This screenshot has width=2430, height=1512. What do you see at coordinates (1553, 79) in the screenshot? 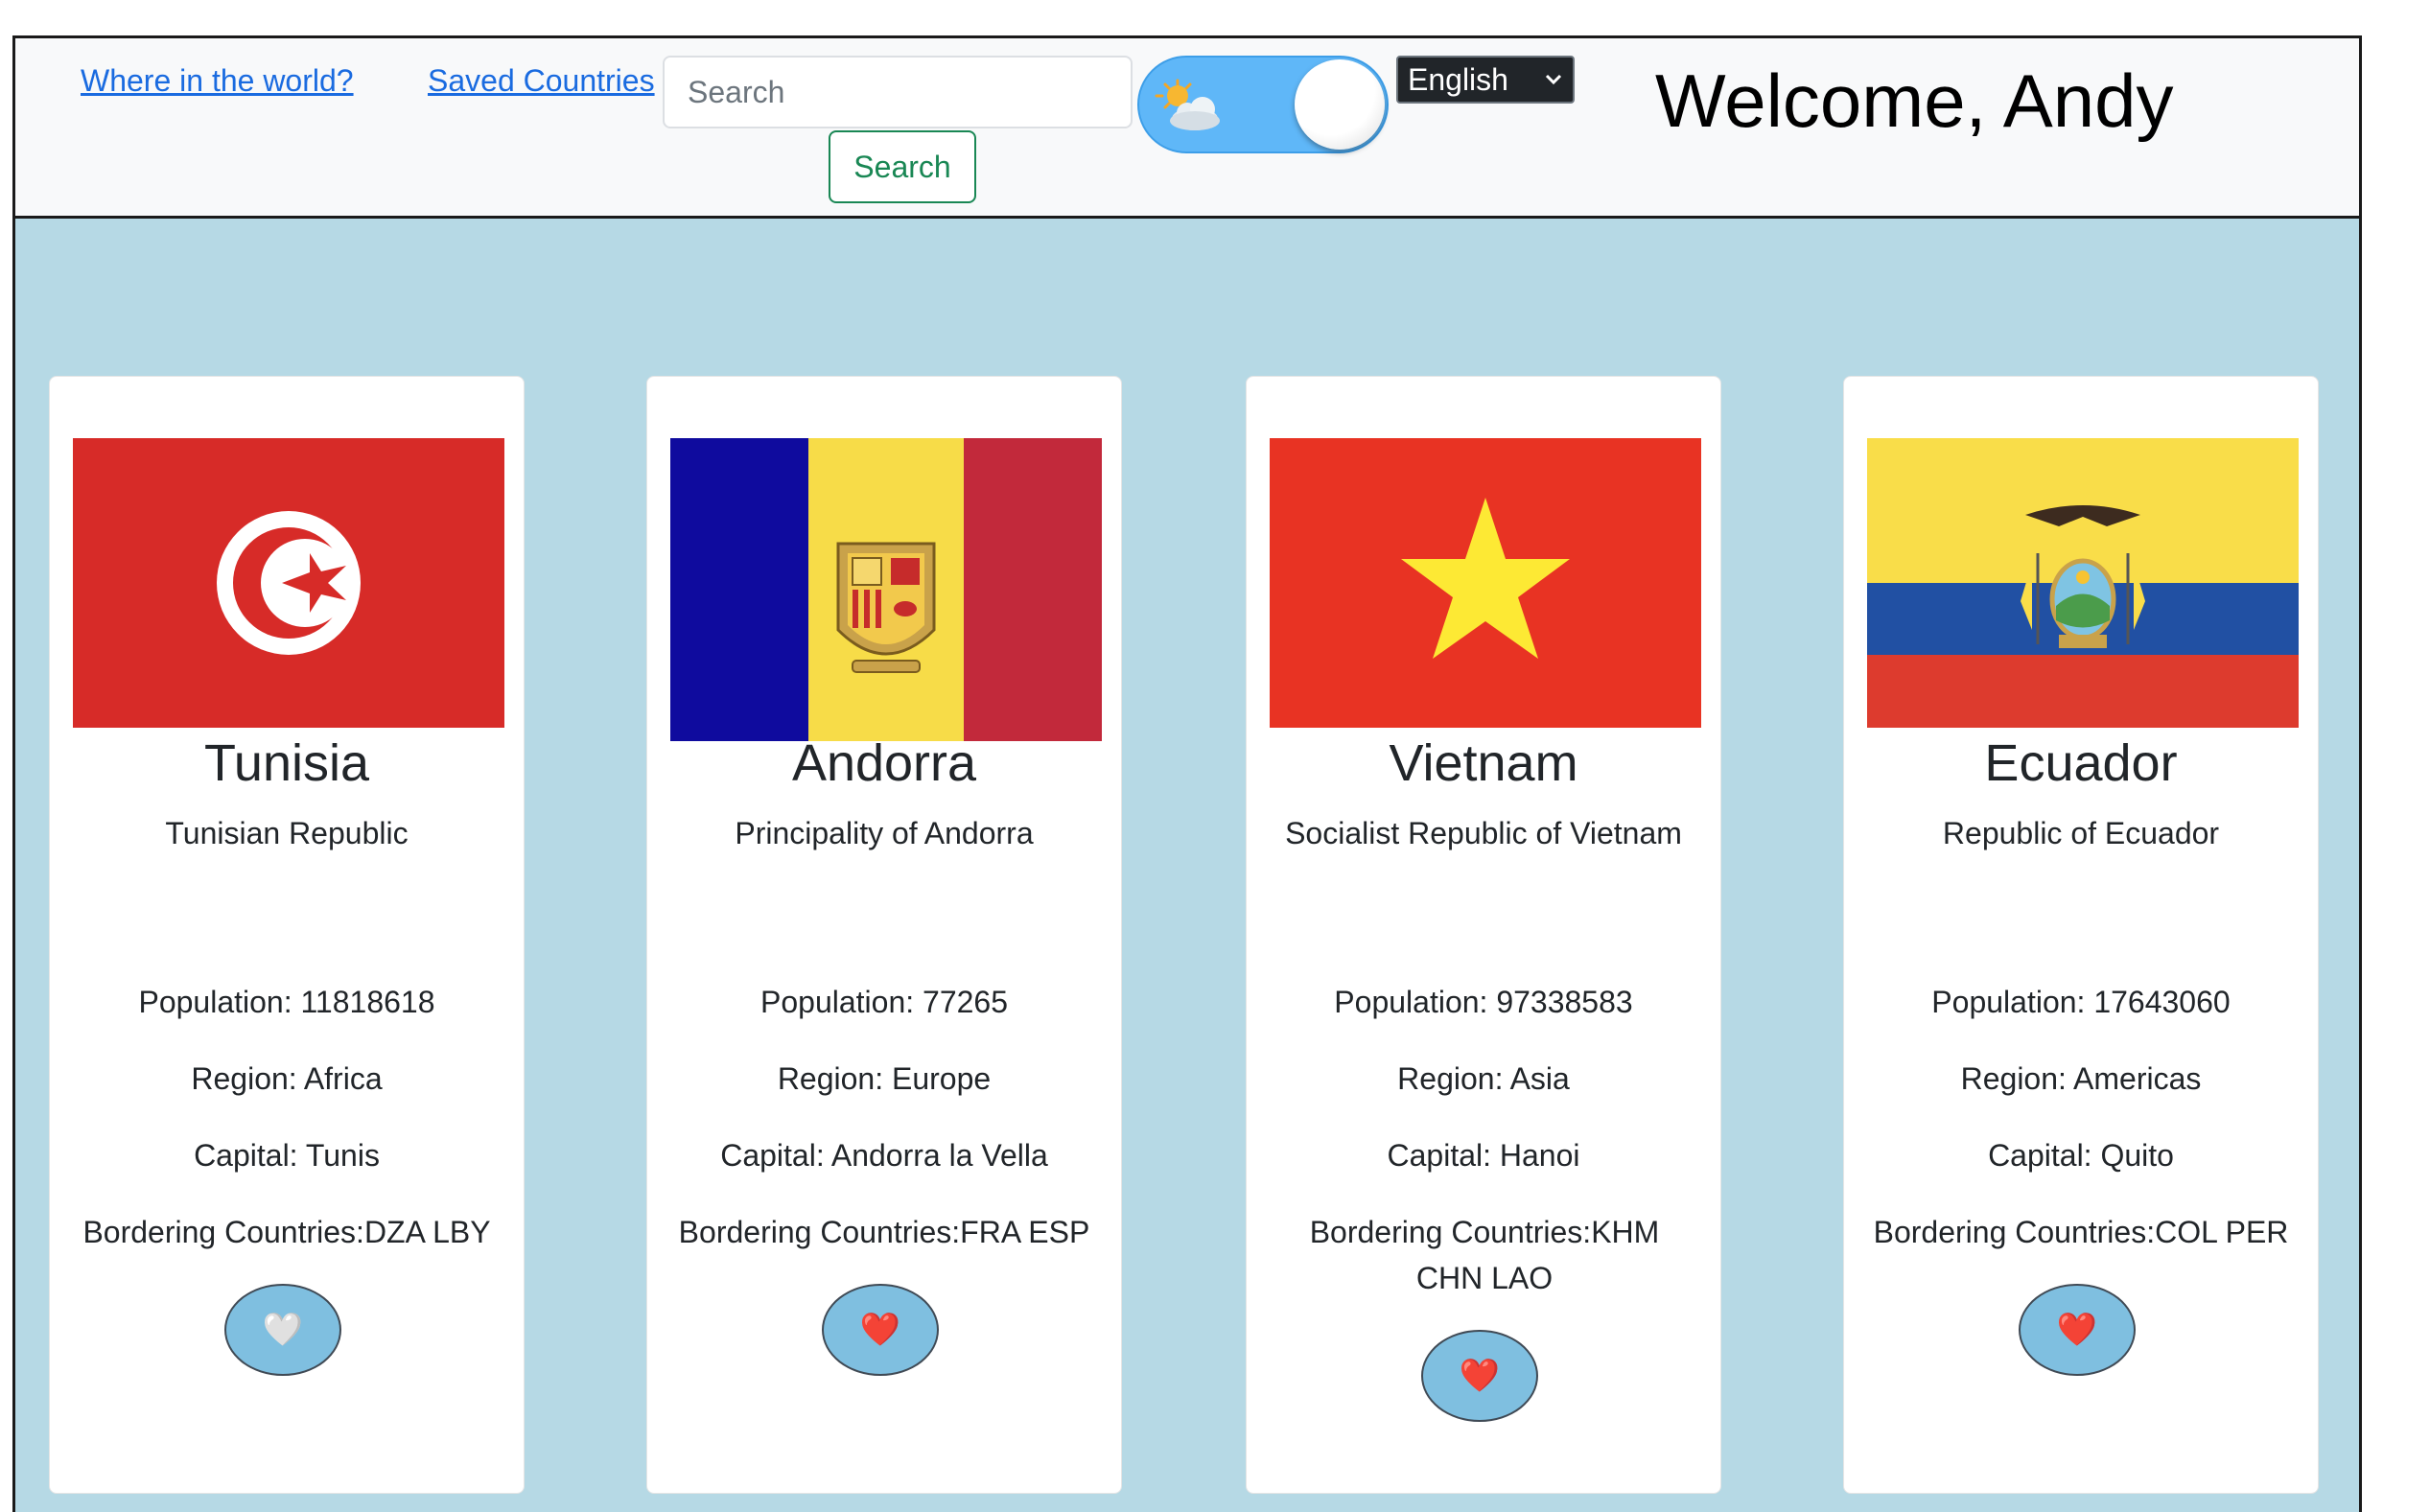
I see `chevron-down-icon` at bounding box center [1553, 79].